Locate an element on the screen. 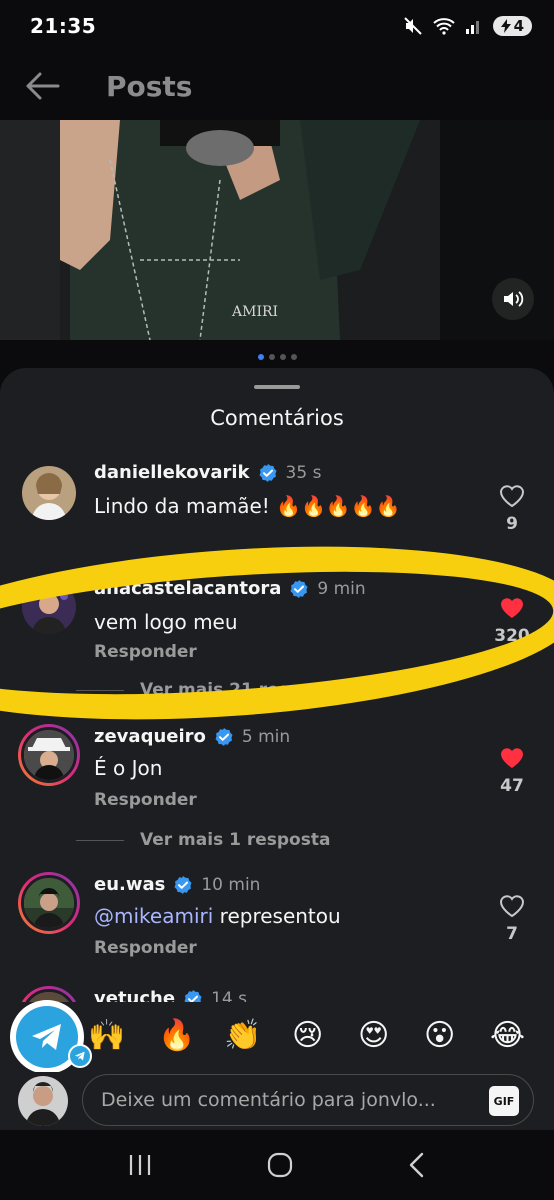 This screenshot has height=1200, width=554. arrow-left-icon is located at coordinates (43, 86).